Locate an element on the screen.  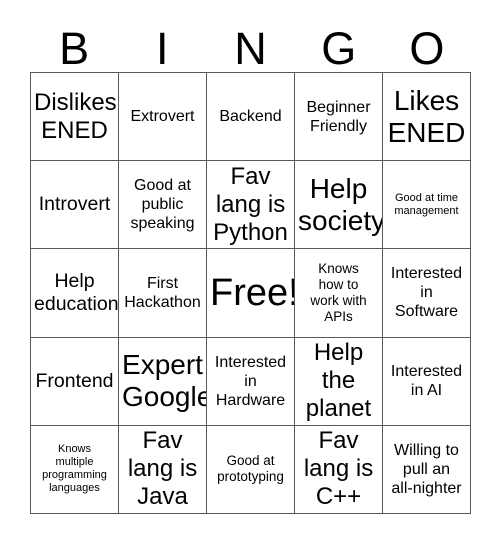
bingo-cell-label: Help society is located at coordinates (340, 204).